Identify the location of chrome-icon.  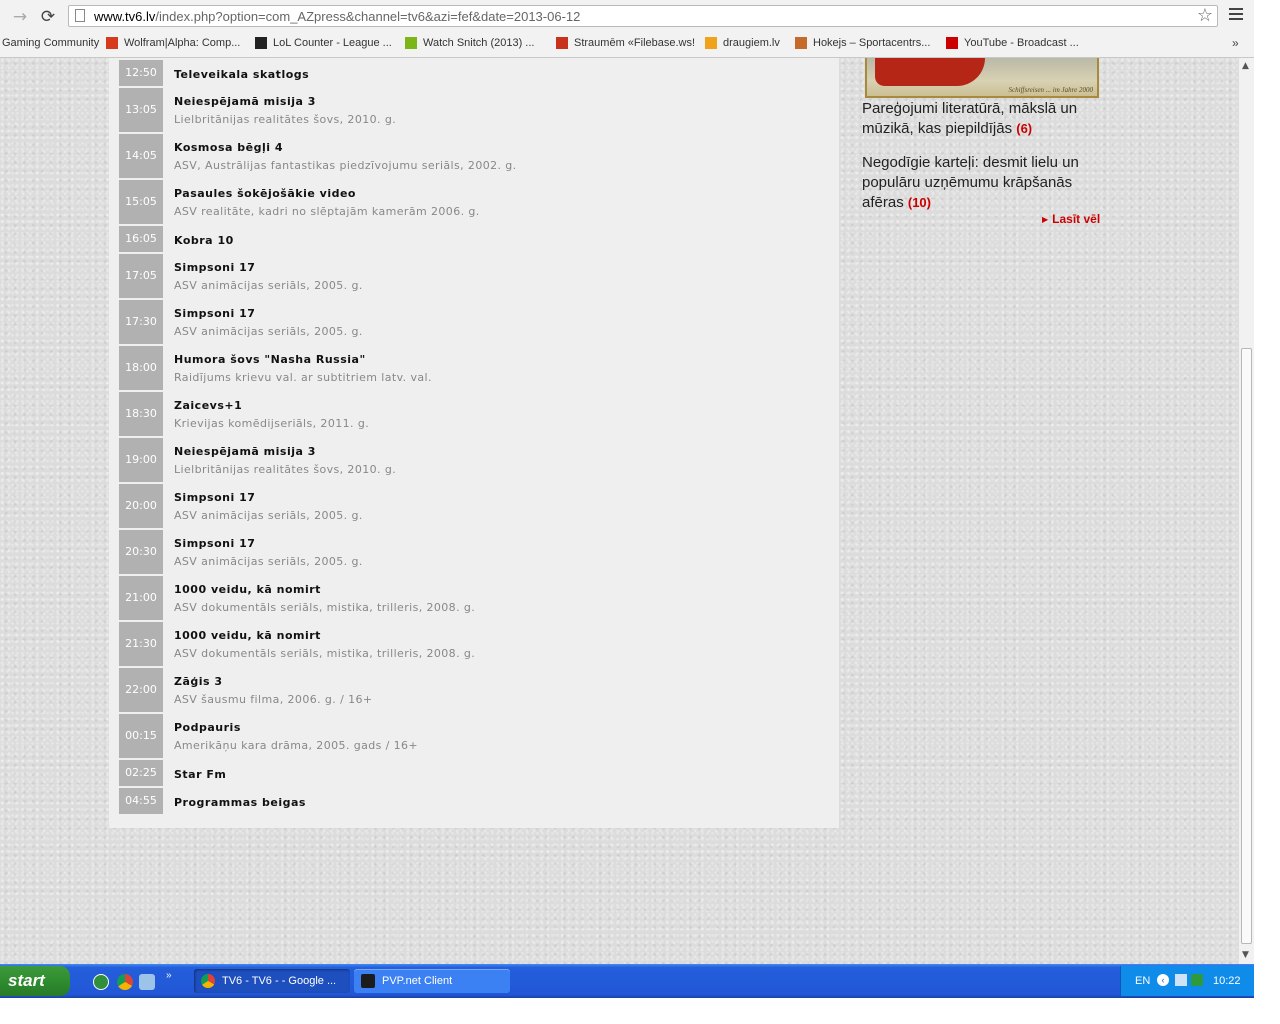
(125, 982).